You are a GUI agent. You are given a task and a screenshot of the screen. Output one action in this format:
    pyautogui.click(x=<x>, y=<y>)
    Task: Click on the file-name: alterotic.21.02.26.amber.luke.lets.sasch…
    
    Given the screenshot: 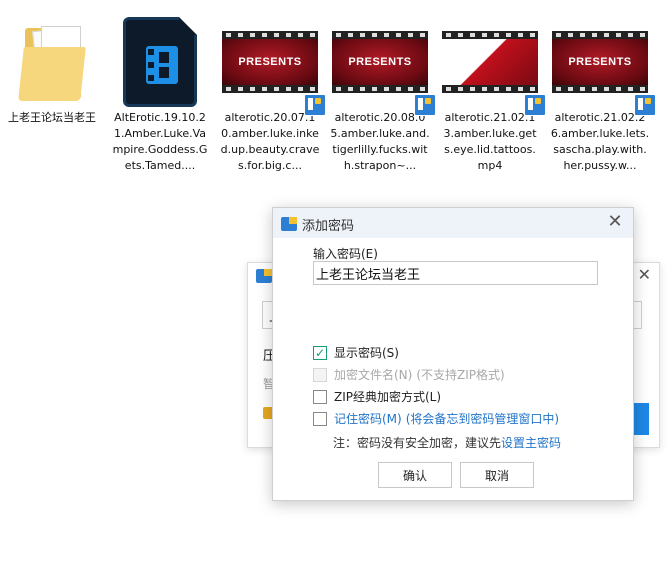 What is the action you would take?
    pyautogui.click(x=600, y=141)
    